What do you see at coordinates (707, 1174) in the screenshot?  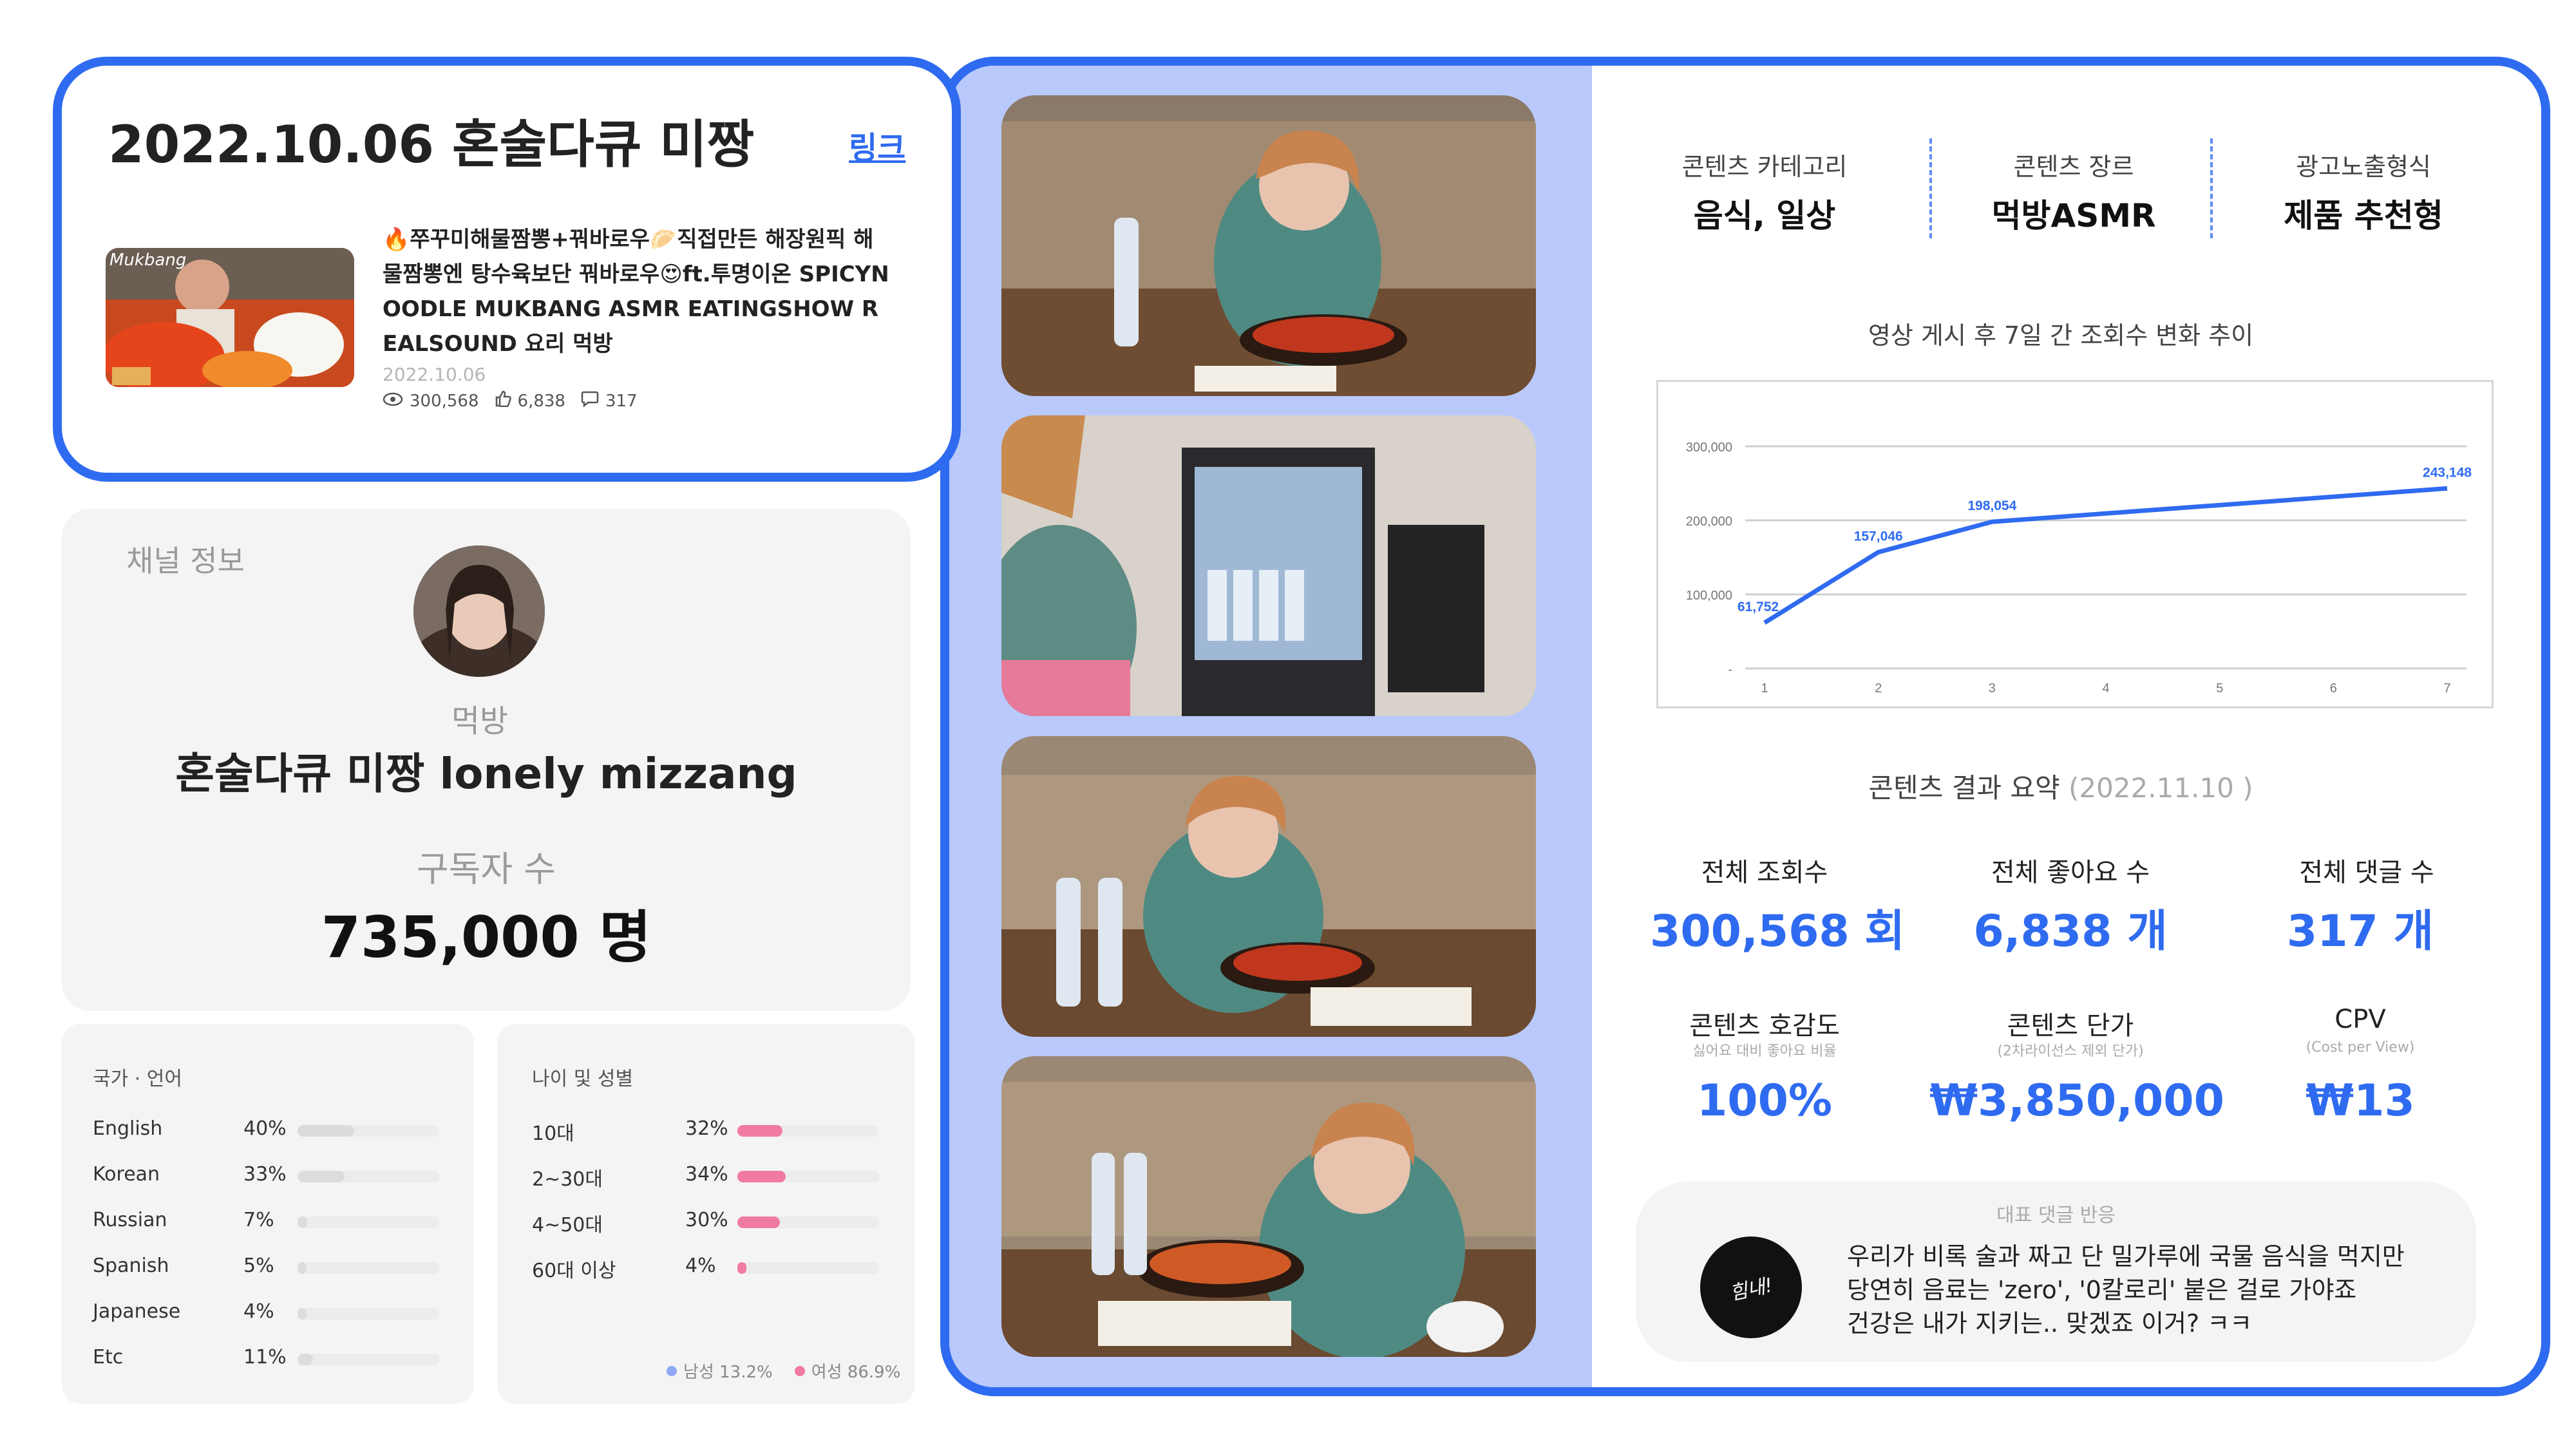 I see `demographic-percent: 34%` at bounding box center [707, 1174].